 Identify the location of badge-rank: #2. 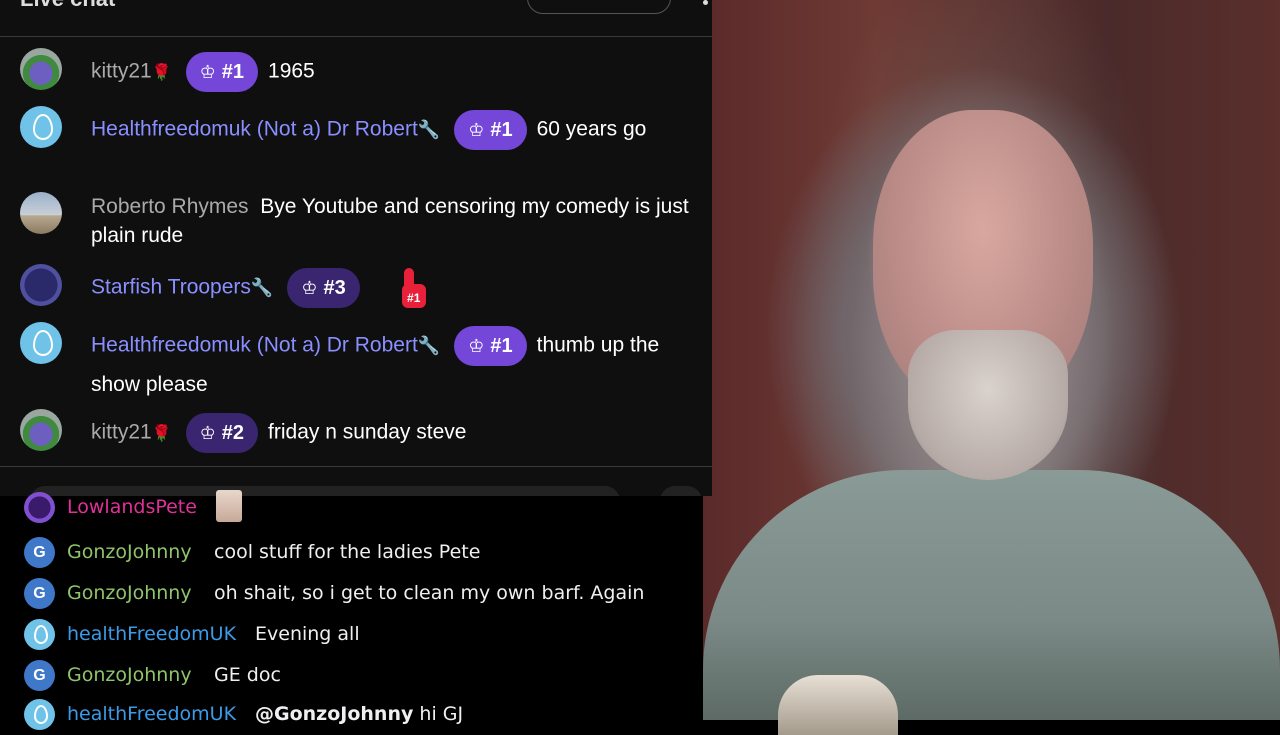
(233, 433).